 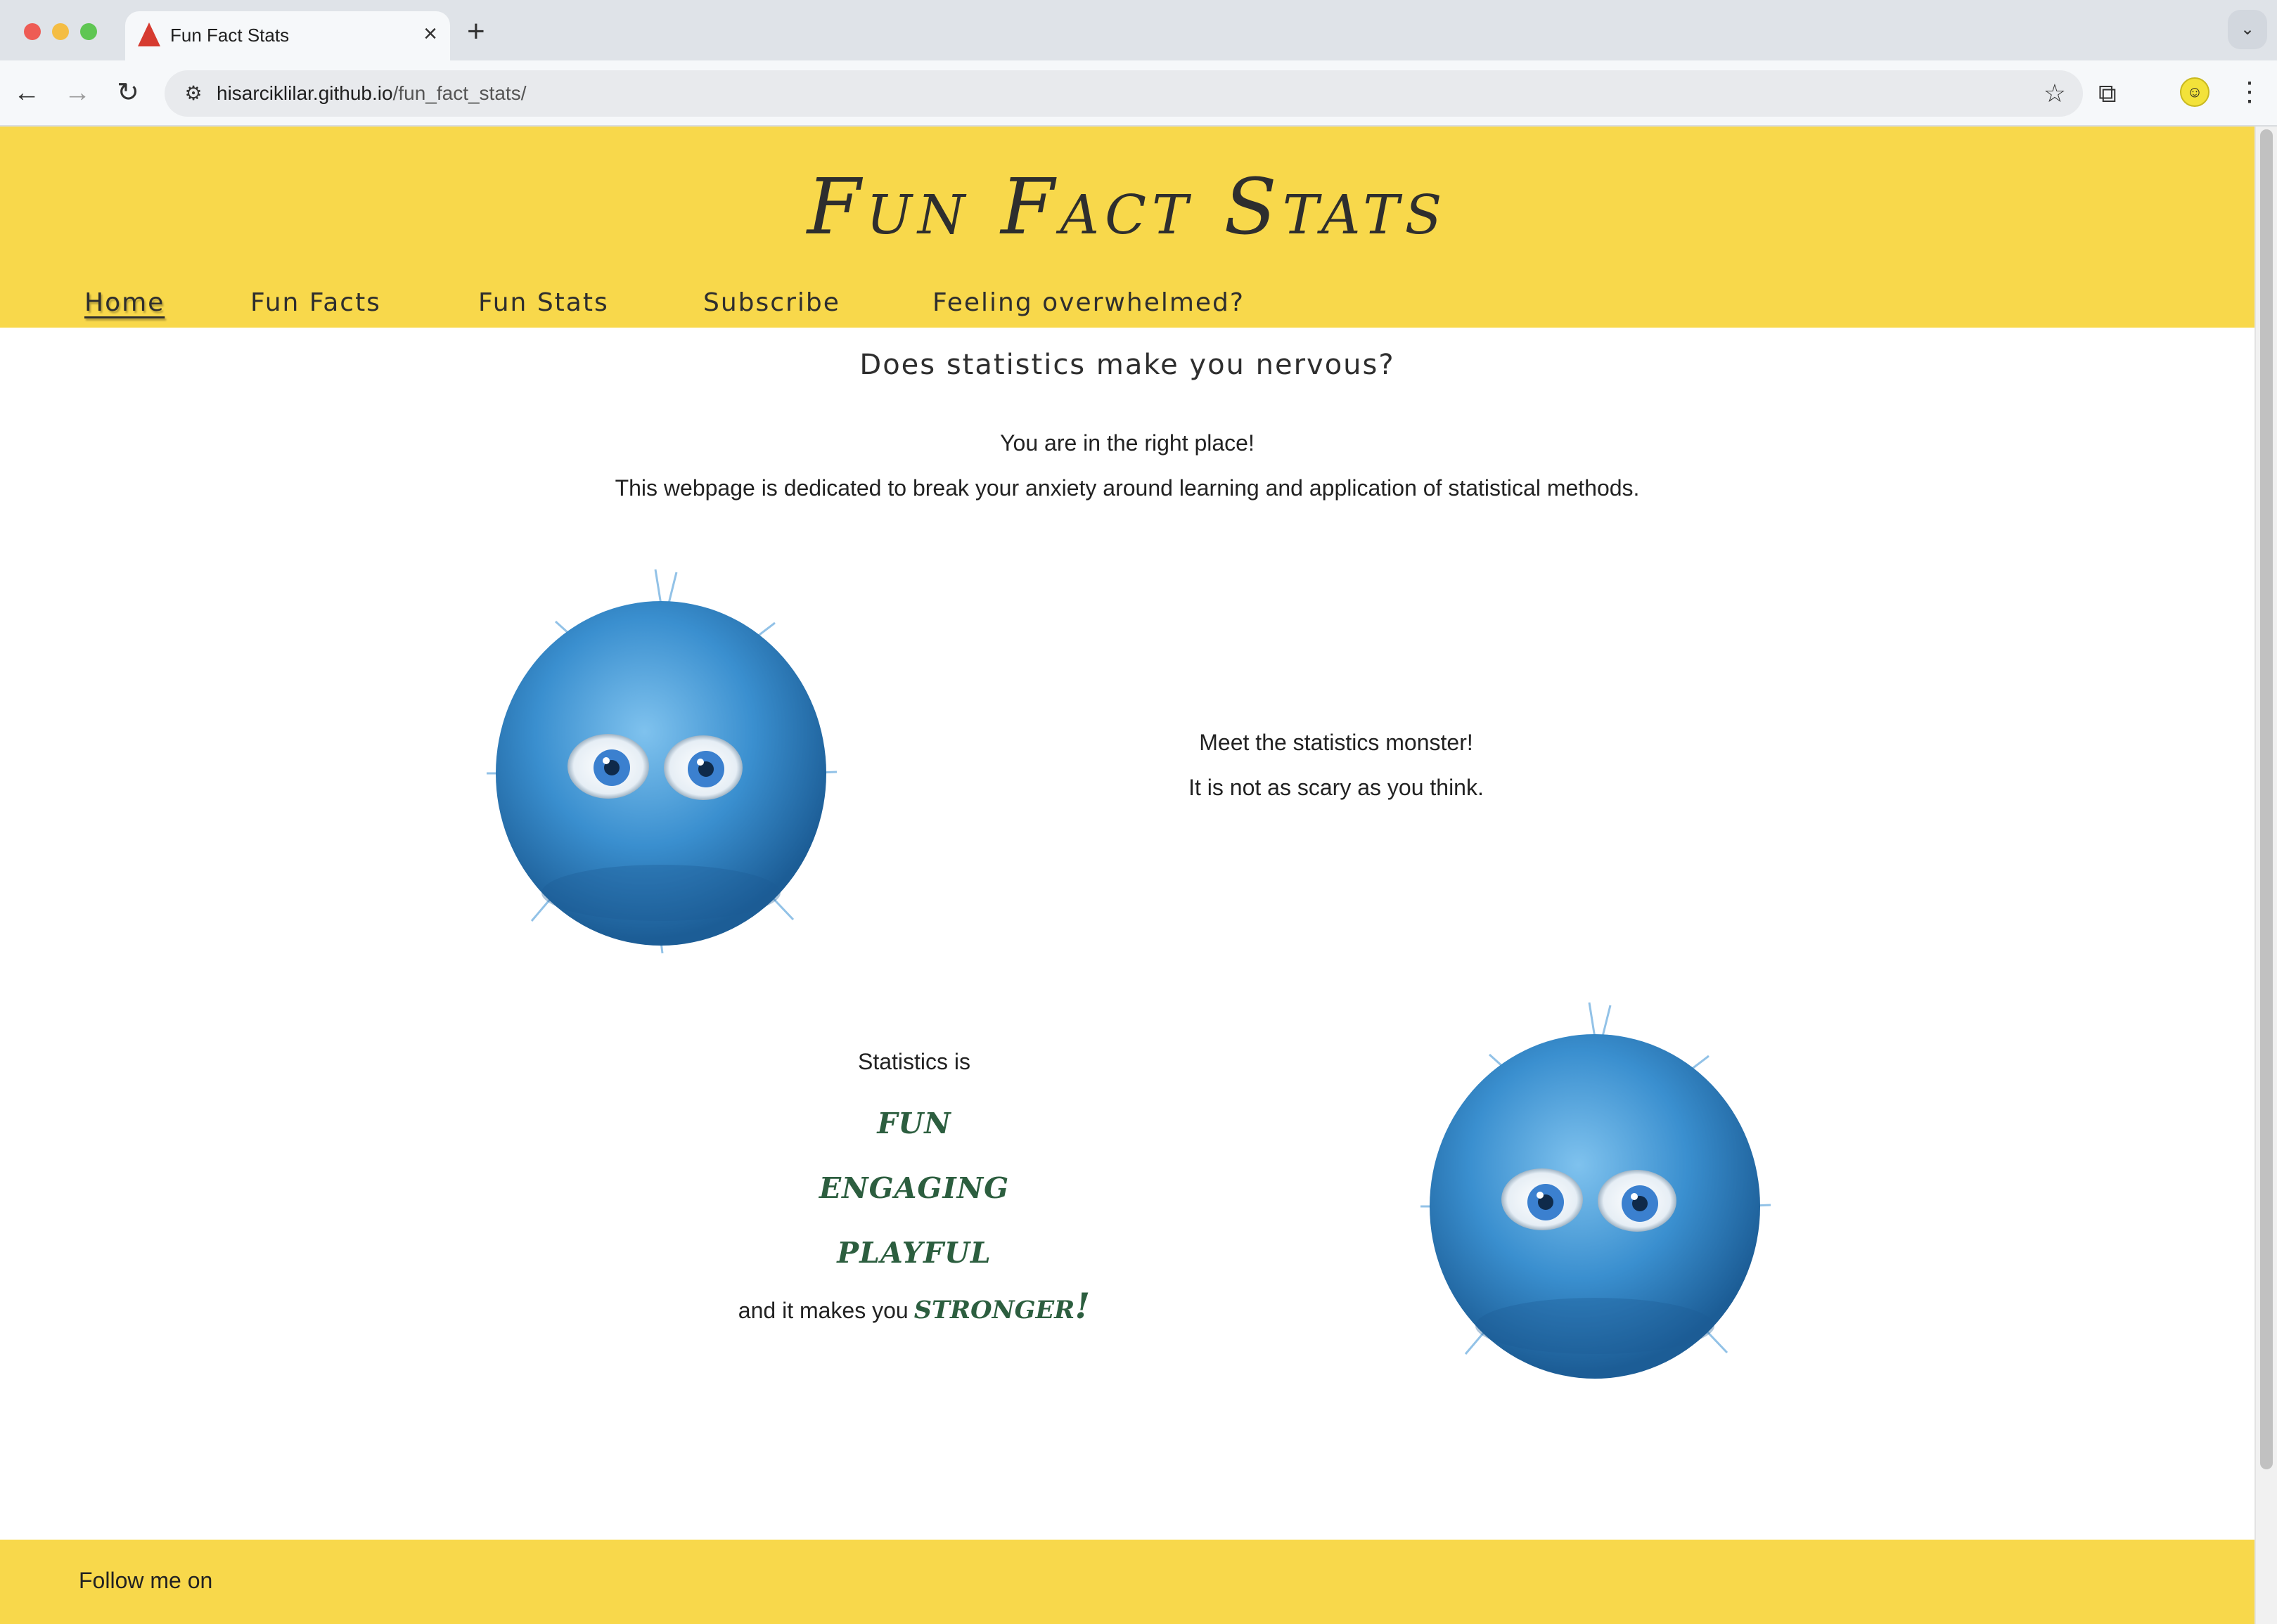 I want to click on url-text: hisarciklilar.github.io/fun_fact_stats/, so click(x=371, y=93).